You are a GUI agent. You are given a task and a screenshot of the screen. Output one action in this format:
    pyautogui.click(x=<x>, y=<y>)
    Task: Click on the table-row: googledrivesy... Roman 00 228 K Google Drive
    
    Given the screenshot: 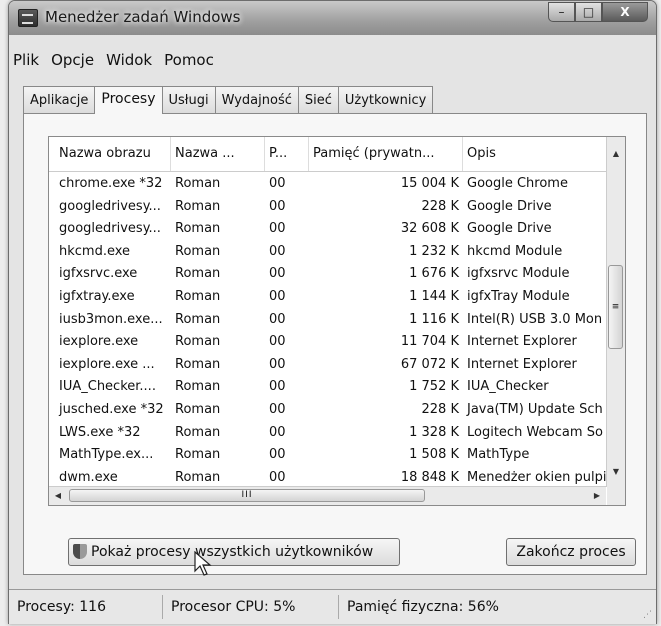 What is the action you would take?
    pyautogui.click(x=327, y=207)
    